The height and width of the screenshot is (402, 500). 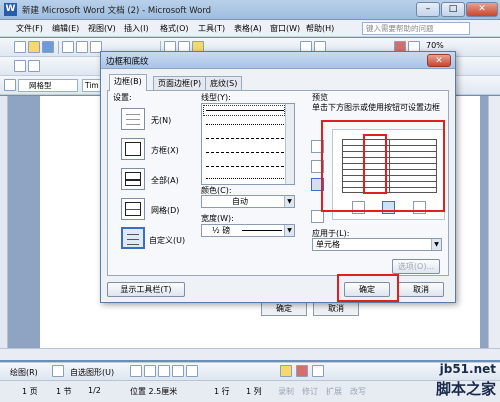 What do you see at coordinates (174, 28) in the screenshot?
I see `menu-format: 格式(O)` at bounding box center [174, 28].